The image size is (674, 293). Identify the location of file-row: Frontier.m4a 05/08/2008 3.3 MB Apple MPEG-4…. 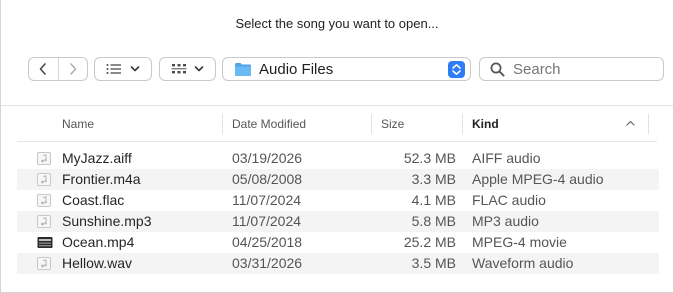
(338, 179).